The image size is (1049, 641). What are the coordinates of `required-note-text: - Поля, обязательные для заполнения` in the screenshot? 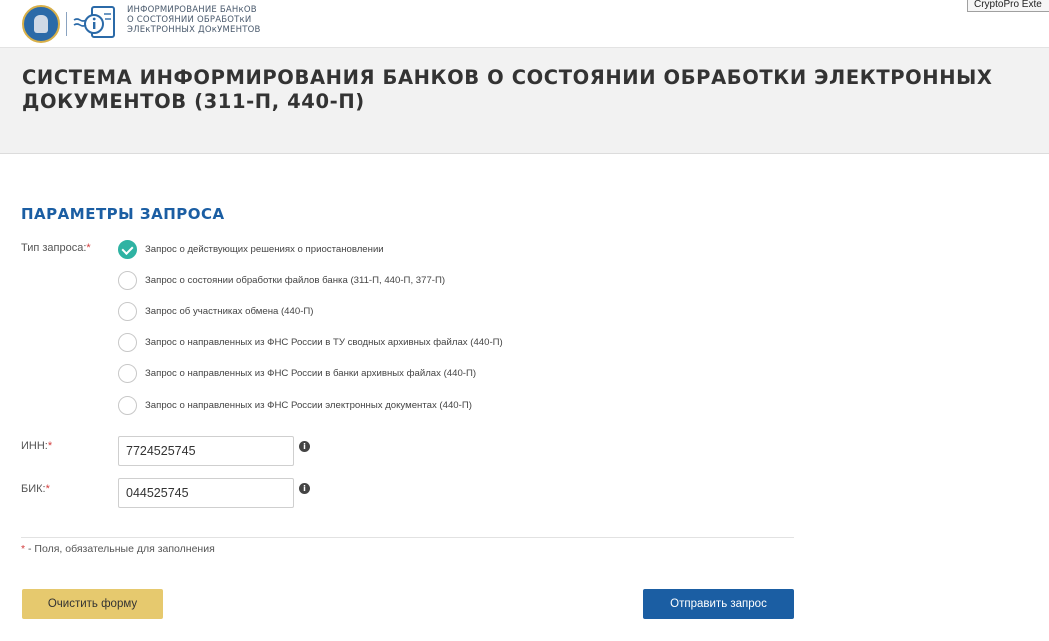 It's located at (120, 549).